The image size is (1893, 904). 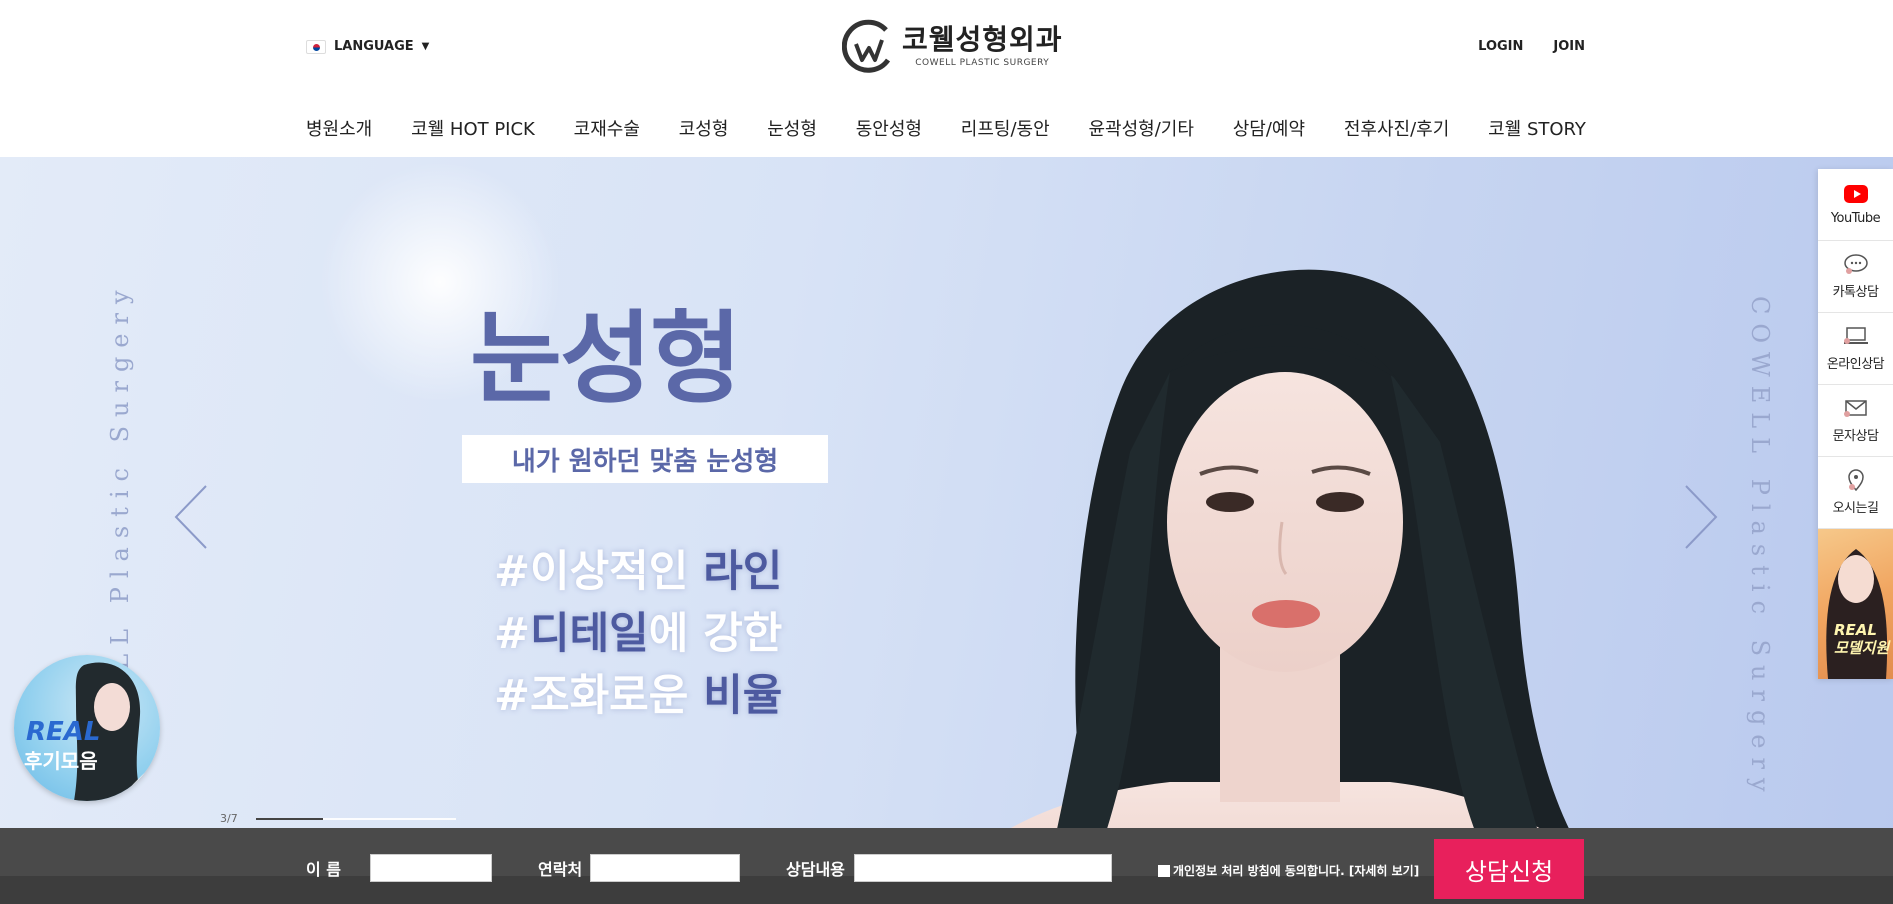 I want to click on hashtag-line-2: #디테일에 강한, so click(x=638, y=634).